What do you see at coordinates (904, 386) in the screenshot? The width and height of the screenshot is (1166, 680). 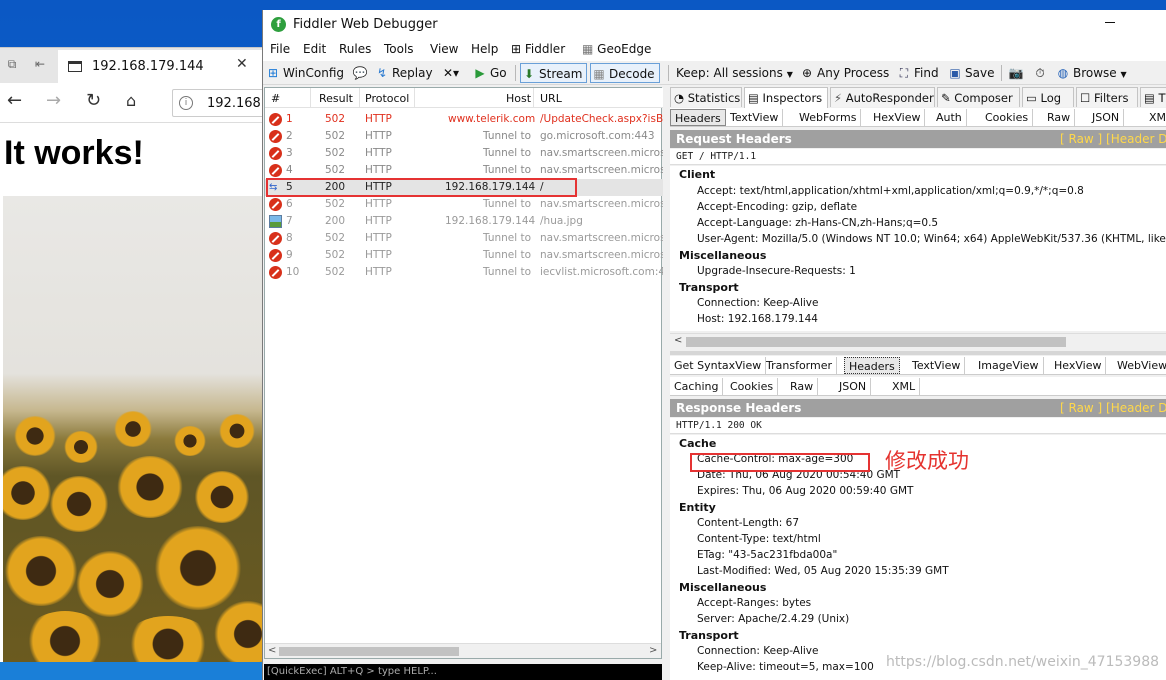 I see `resp-tab-xml: XML` at bounding box center [904, 386].